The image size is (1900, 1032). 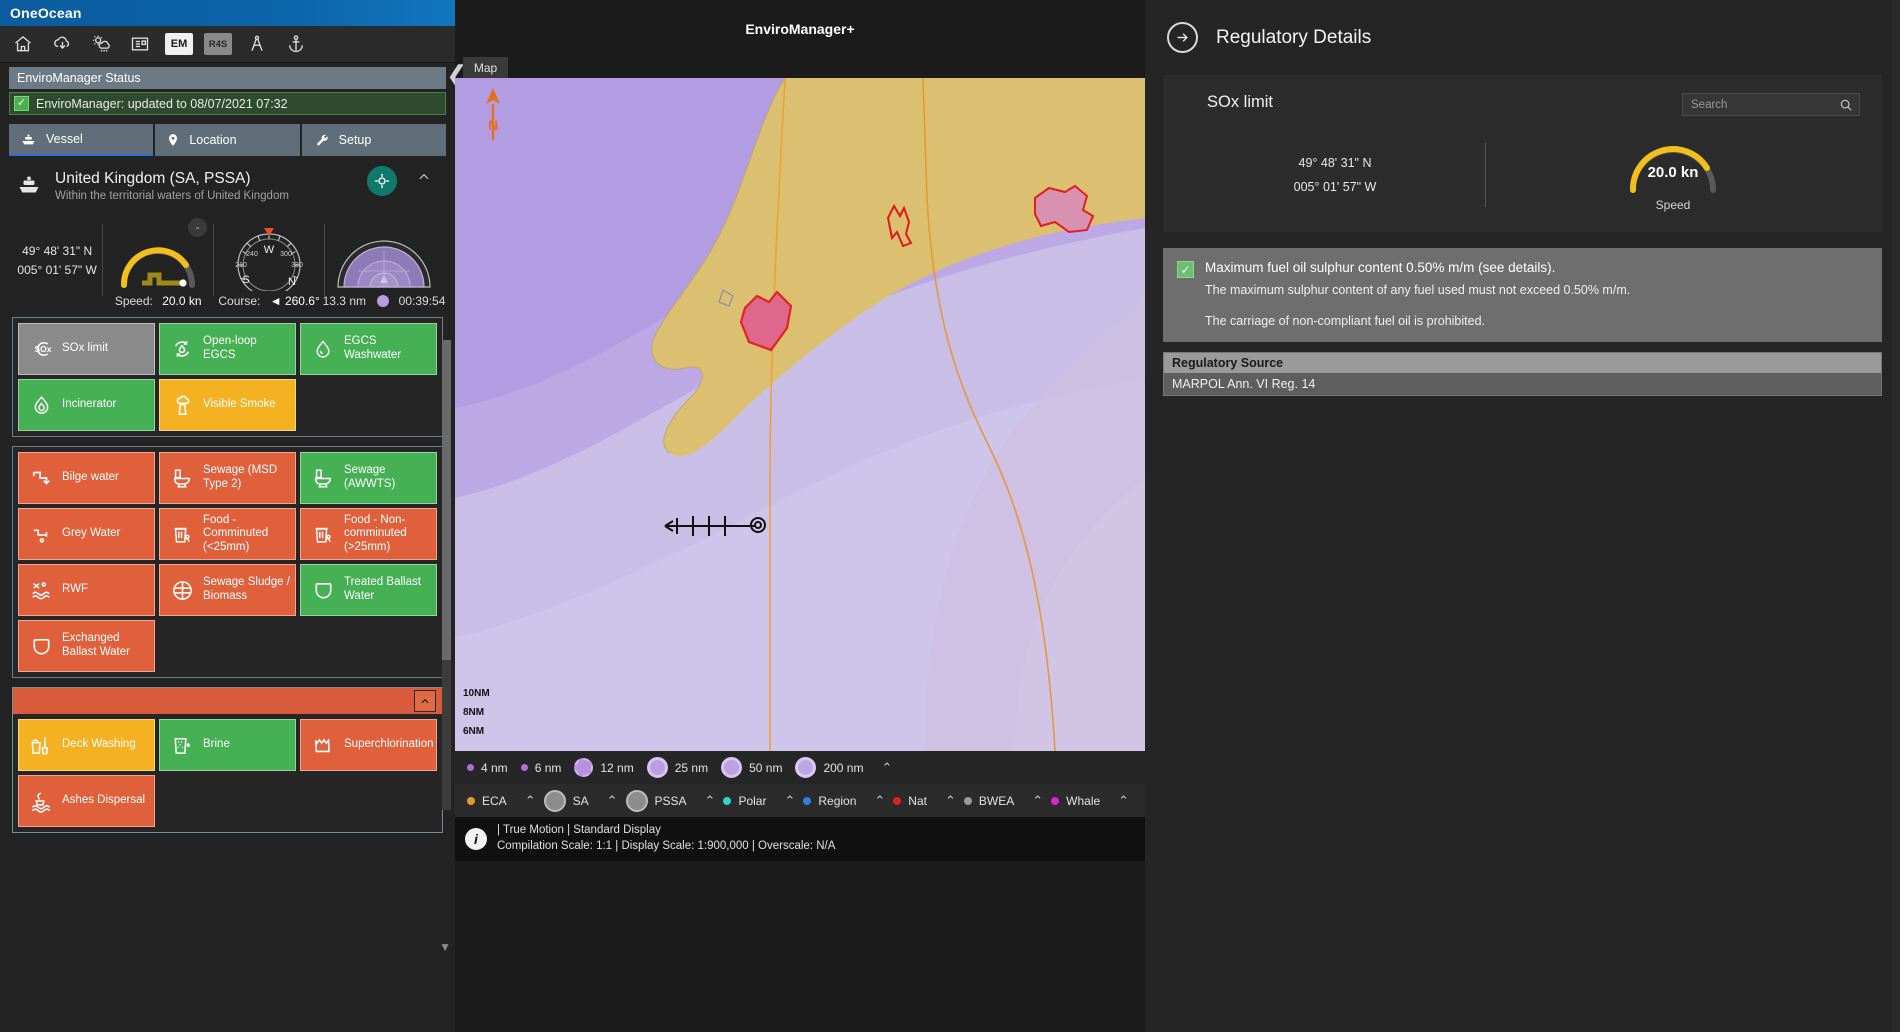 I want to click on legend-region: Region, so click(x=834, y=801).